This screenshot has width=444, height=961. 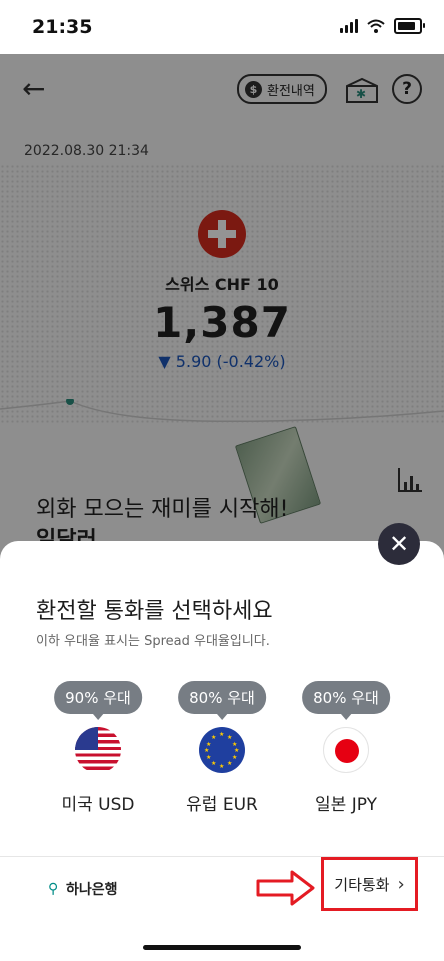 I want to click on status-icons, so click(x=382, y=26).